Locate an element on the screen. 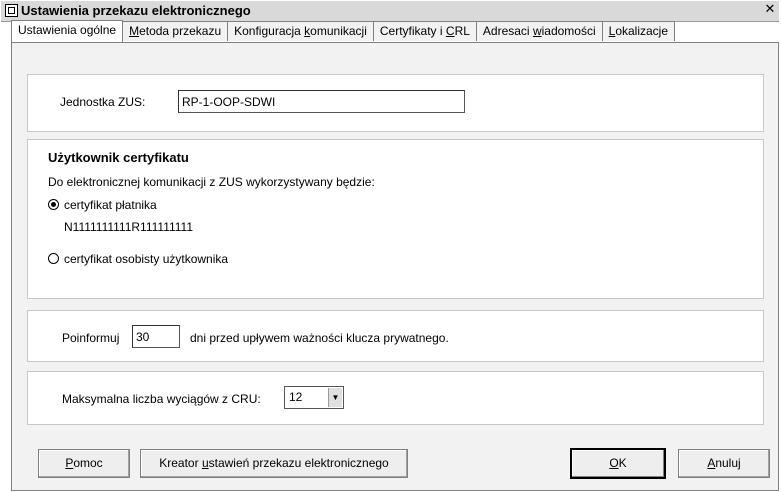 Image resolution: width=781 pixels, height=492 pixels. cancel-button: Anuluj is located at coordinates (724, 463).